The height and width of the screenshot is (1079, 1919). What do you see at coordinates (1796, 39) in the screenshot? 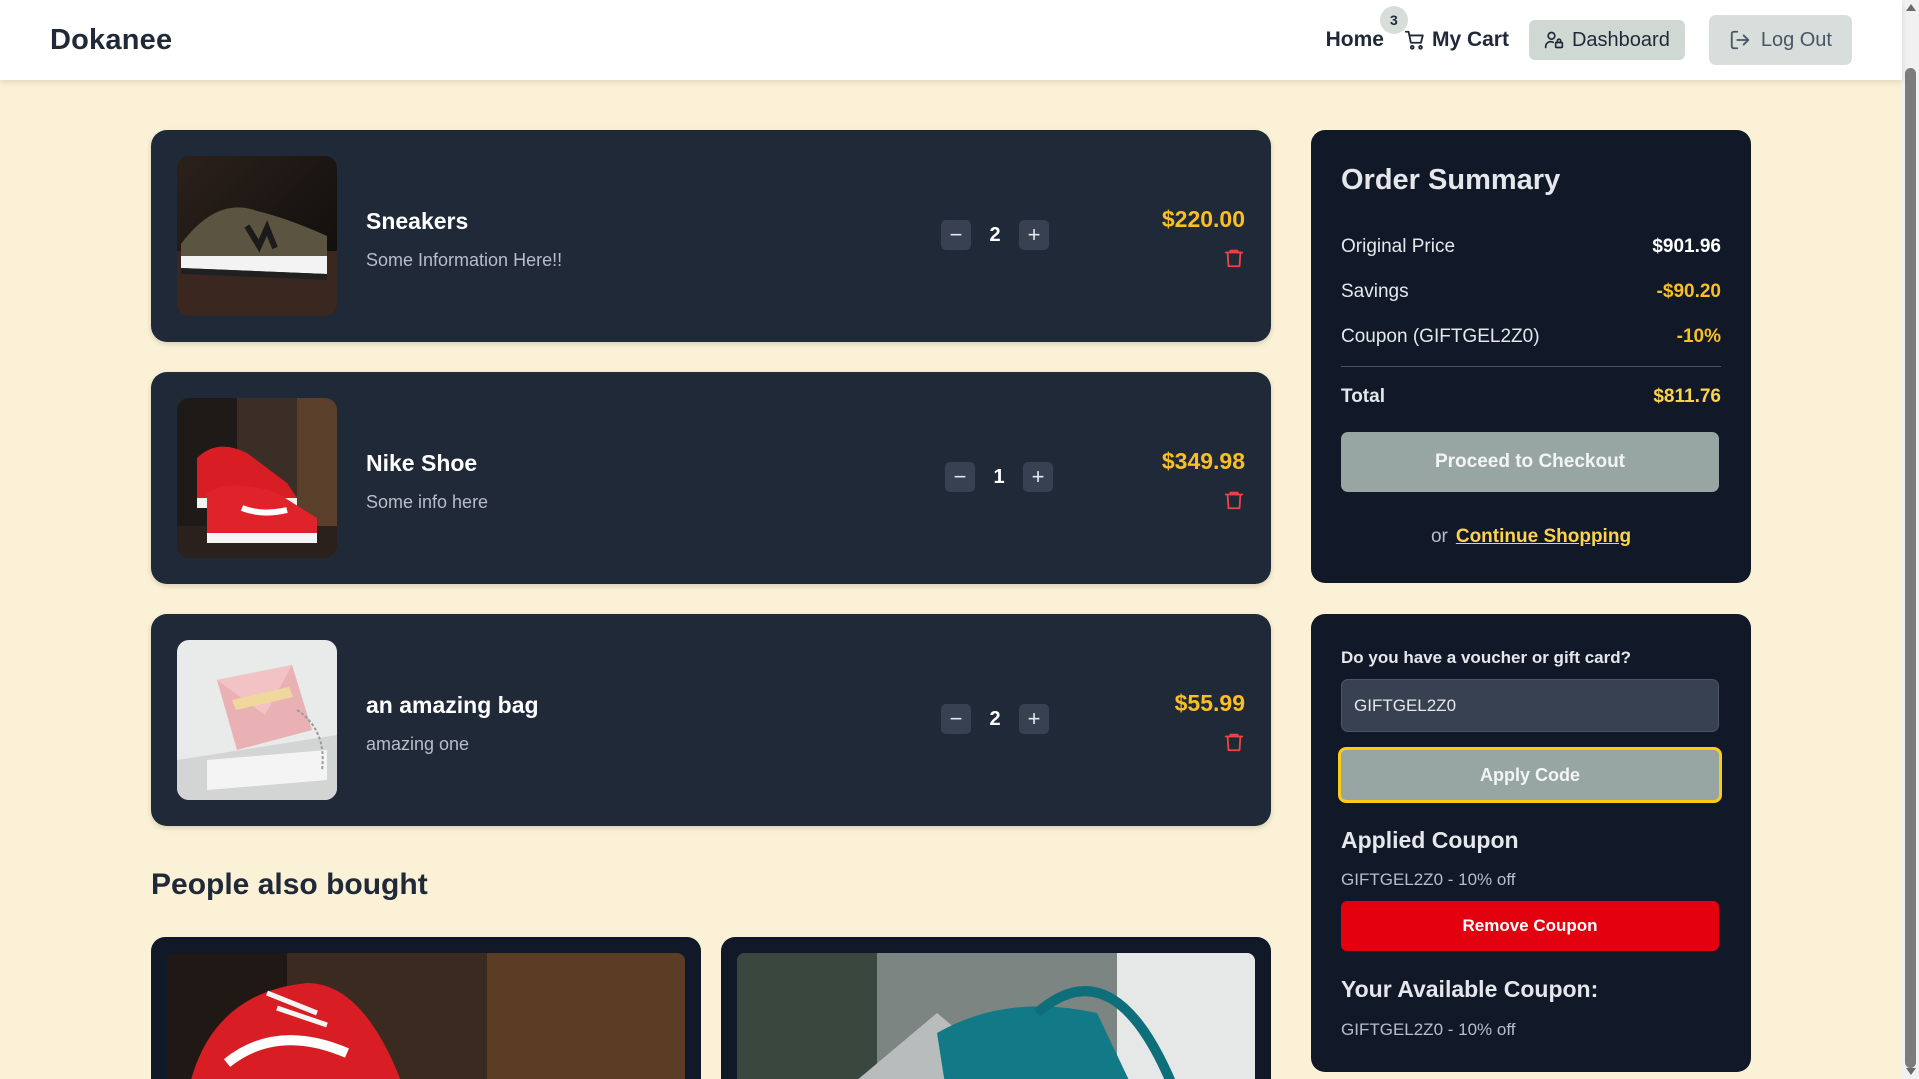
I see `logout-label: Log Out` at bounding box center [1796, 39].